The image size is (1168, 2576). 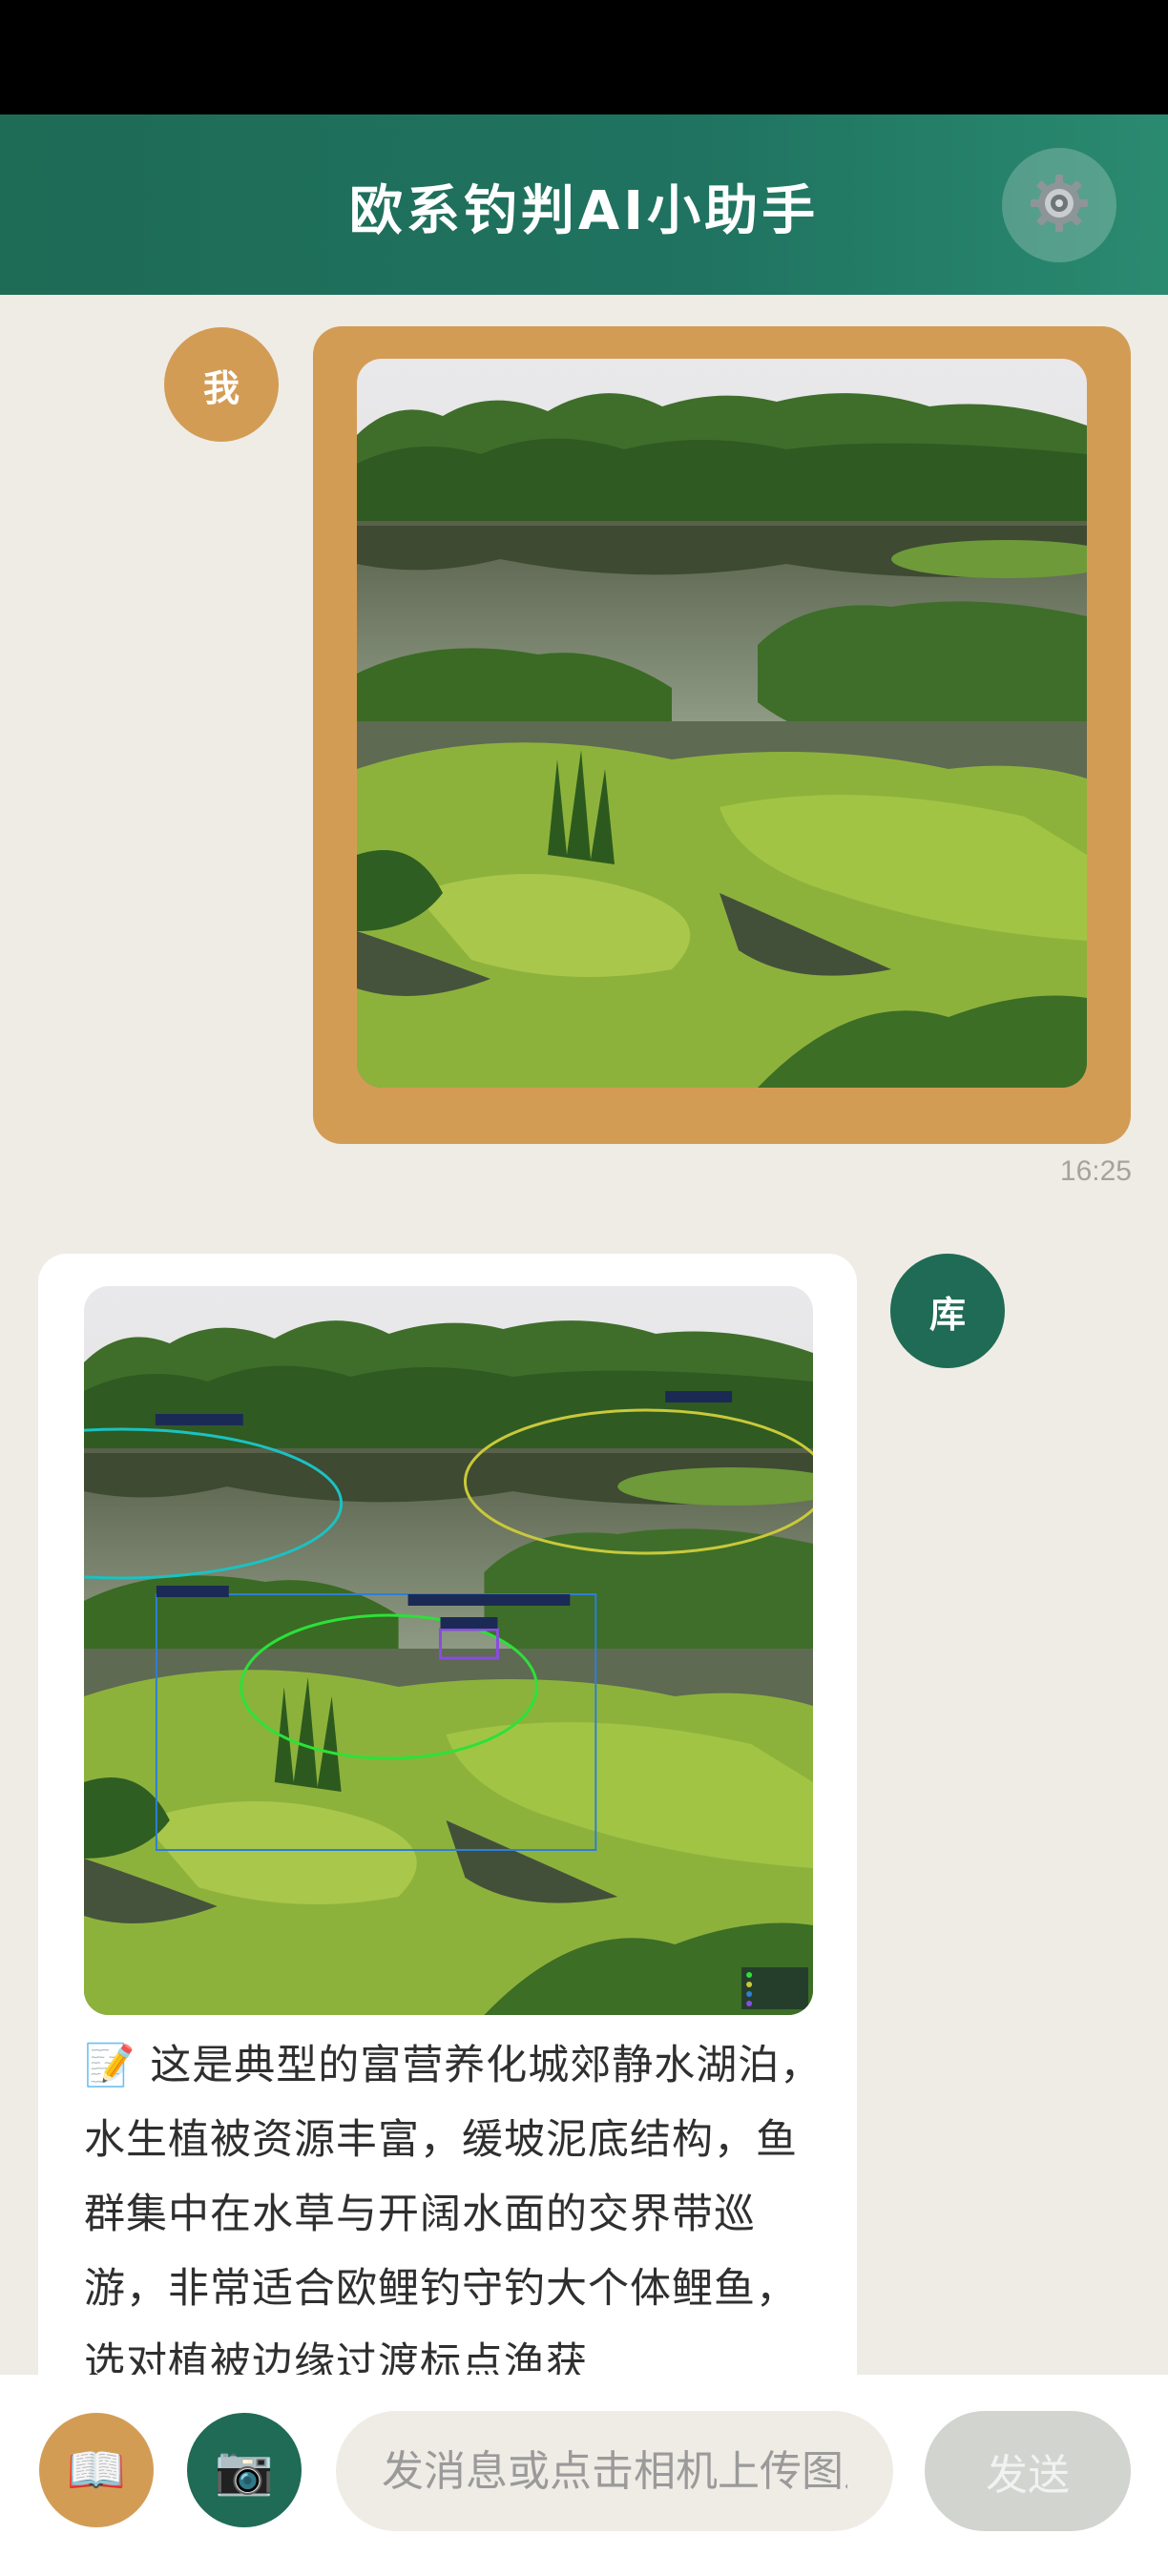 What do you see at coordinates (614, 2471) in the screenshot?
I see `message-input` at bounding box center [614, 2471].